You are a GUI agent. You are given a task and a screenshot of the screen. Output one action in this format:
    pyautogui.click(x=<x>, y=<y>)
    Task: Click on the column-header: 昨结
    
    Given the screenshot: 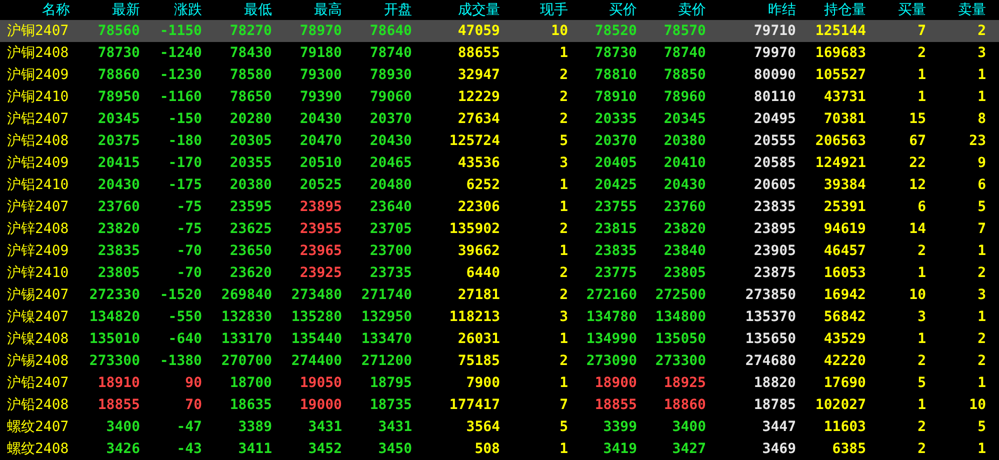 What is the action you would take?
    pyautogui.click(x=753, y=10)
    